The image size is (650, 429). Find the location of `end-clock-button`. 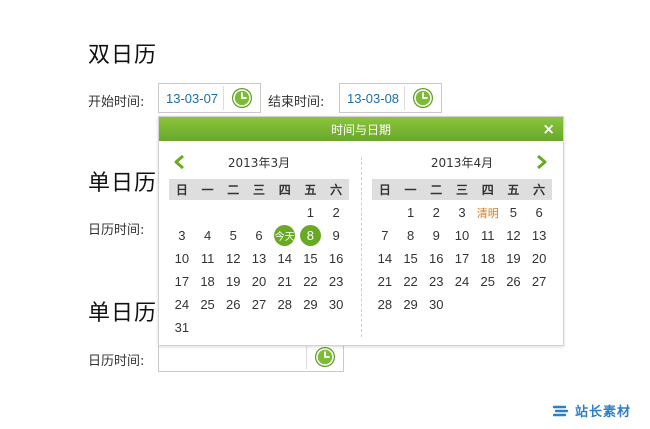

end-clock-button is located at coordinates (423, 98).